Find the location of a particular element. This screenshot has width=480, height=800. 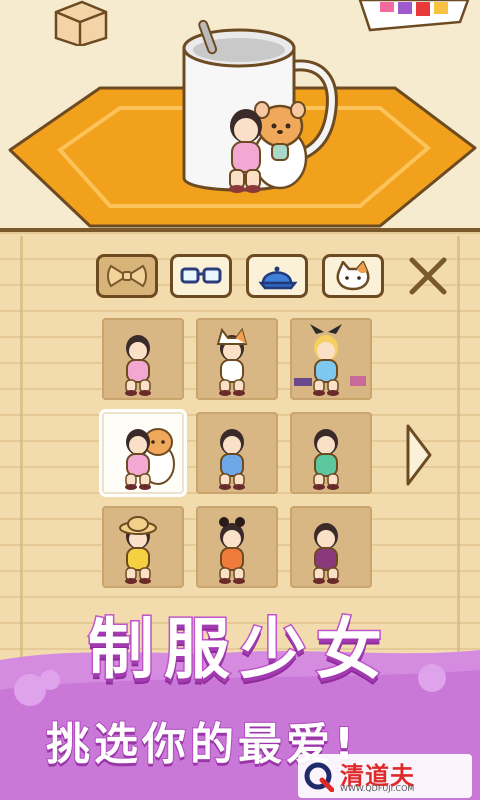

banner-title: 制服少女 is located at coordinates (239, 650).